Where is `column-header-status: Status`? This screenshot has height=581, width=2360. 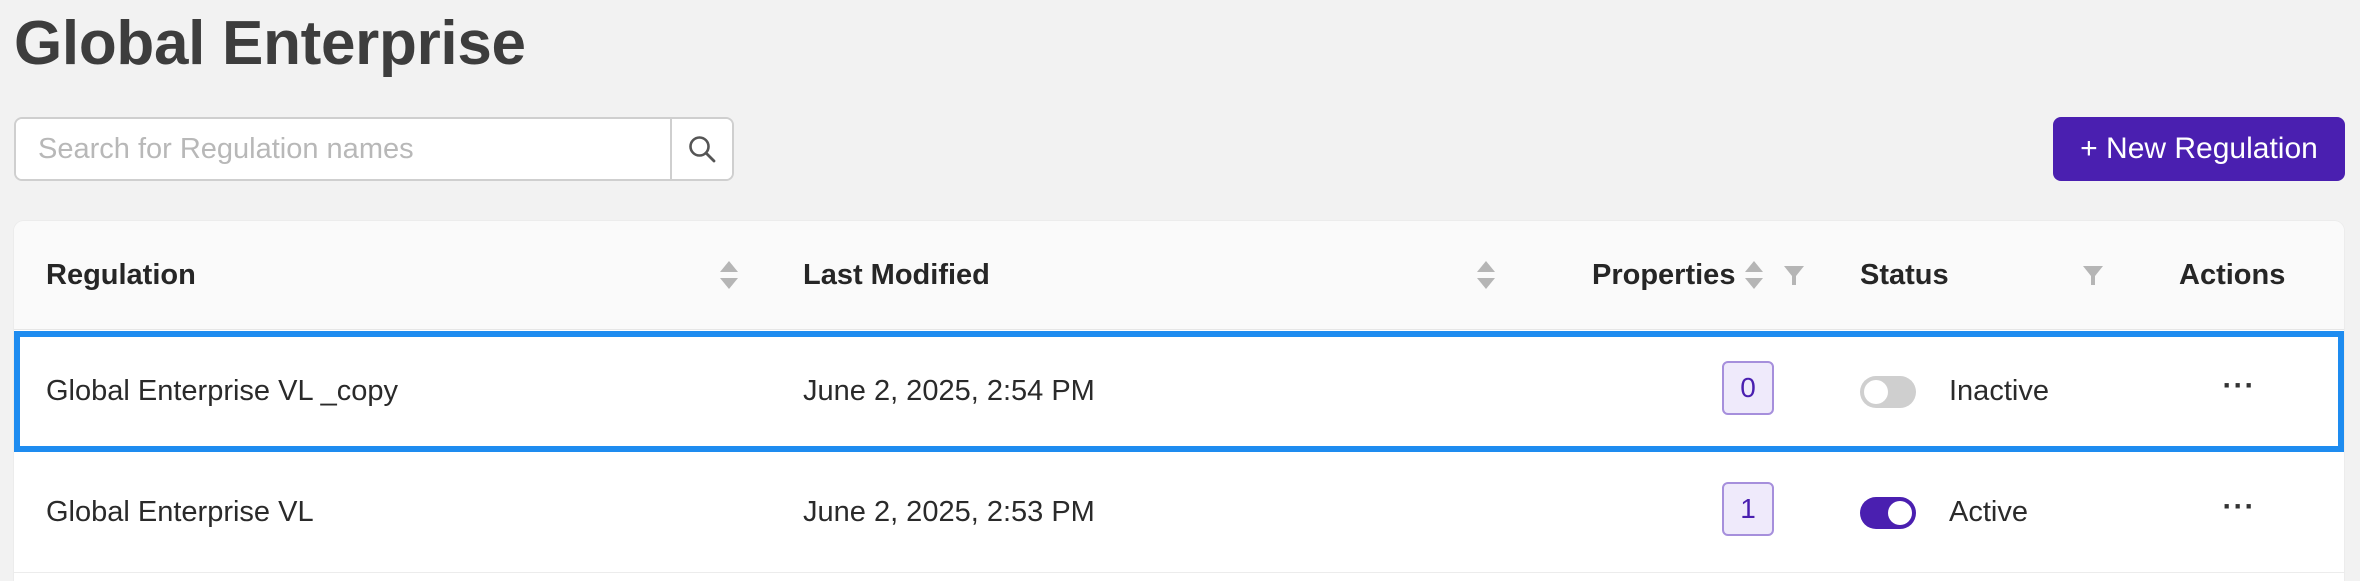 column-header-status: Status is located at coordinates (1904, 275).